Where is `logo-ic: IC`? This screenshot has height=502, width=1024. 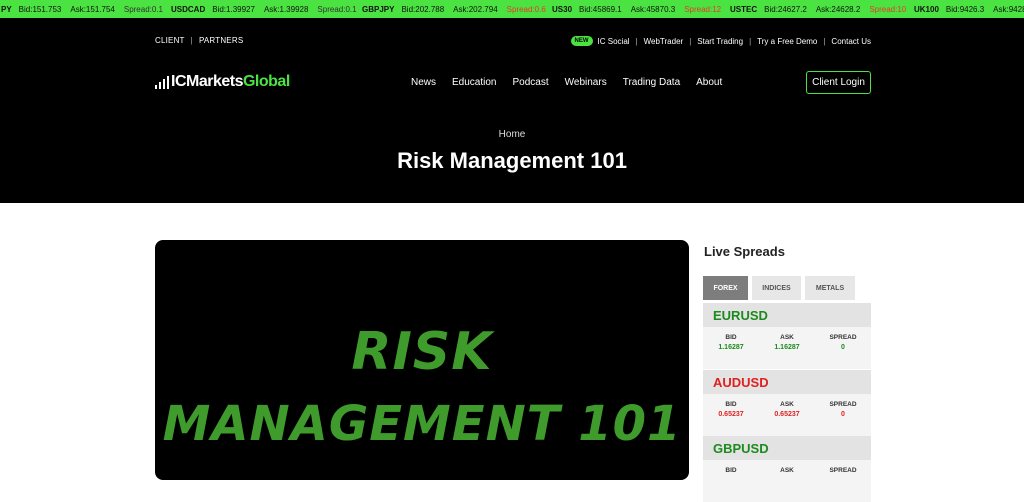 logo-ic: IC is located at coordinates (179, 81).